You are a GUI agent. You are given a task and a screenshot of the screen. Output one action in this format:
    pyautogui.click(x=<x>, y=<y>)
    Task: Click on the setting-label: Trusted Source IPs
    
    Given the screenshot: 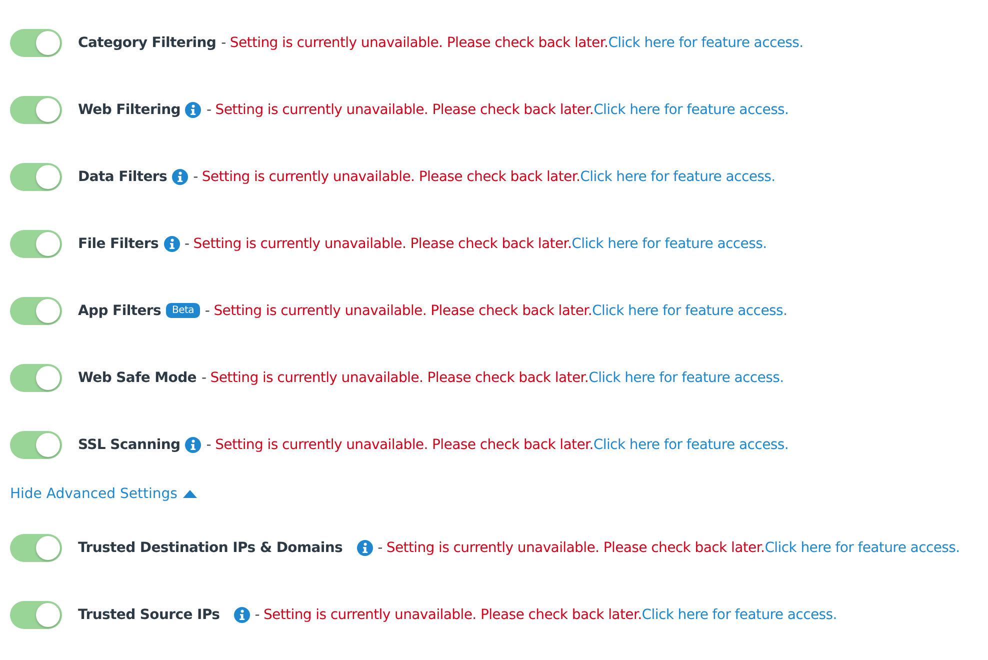 What is the action you would take?
    pyautogui.click(x=149, y=614)
    